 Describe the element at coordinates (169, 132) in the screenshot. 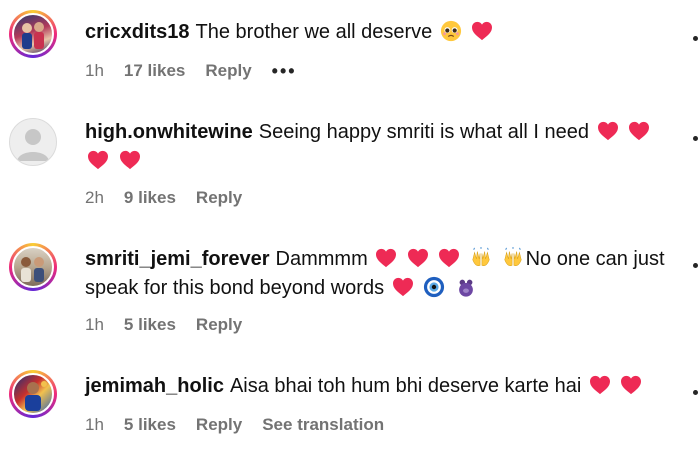

I see `comment-username: high.onwhitewine` at that location.